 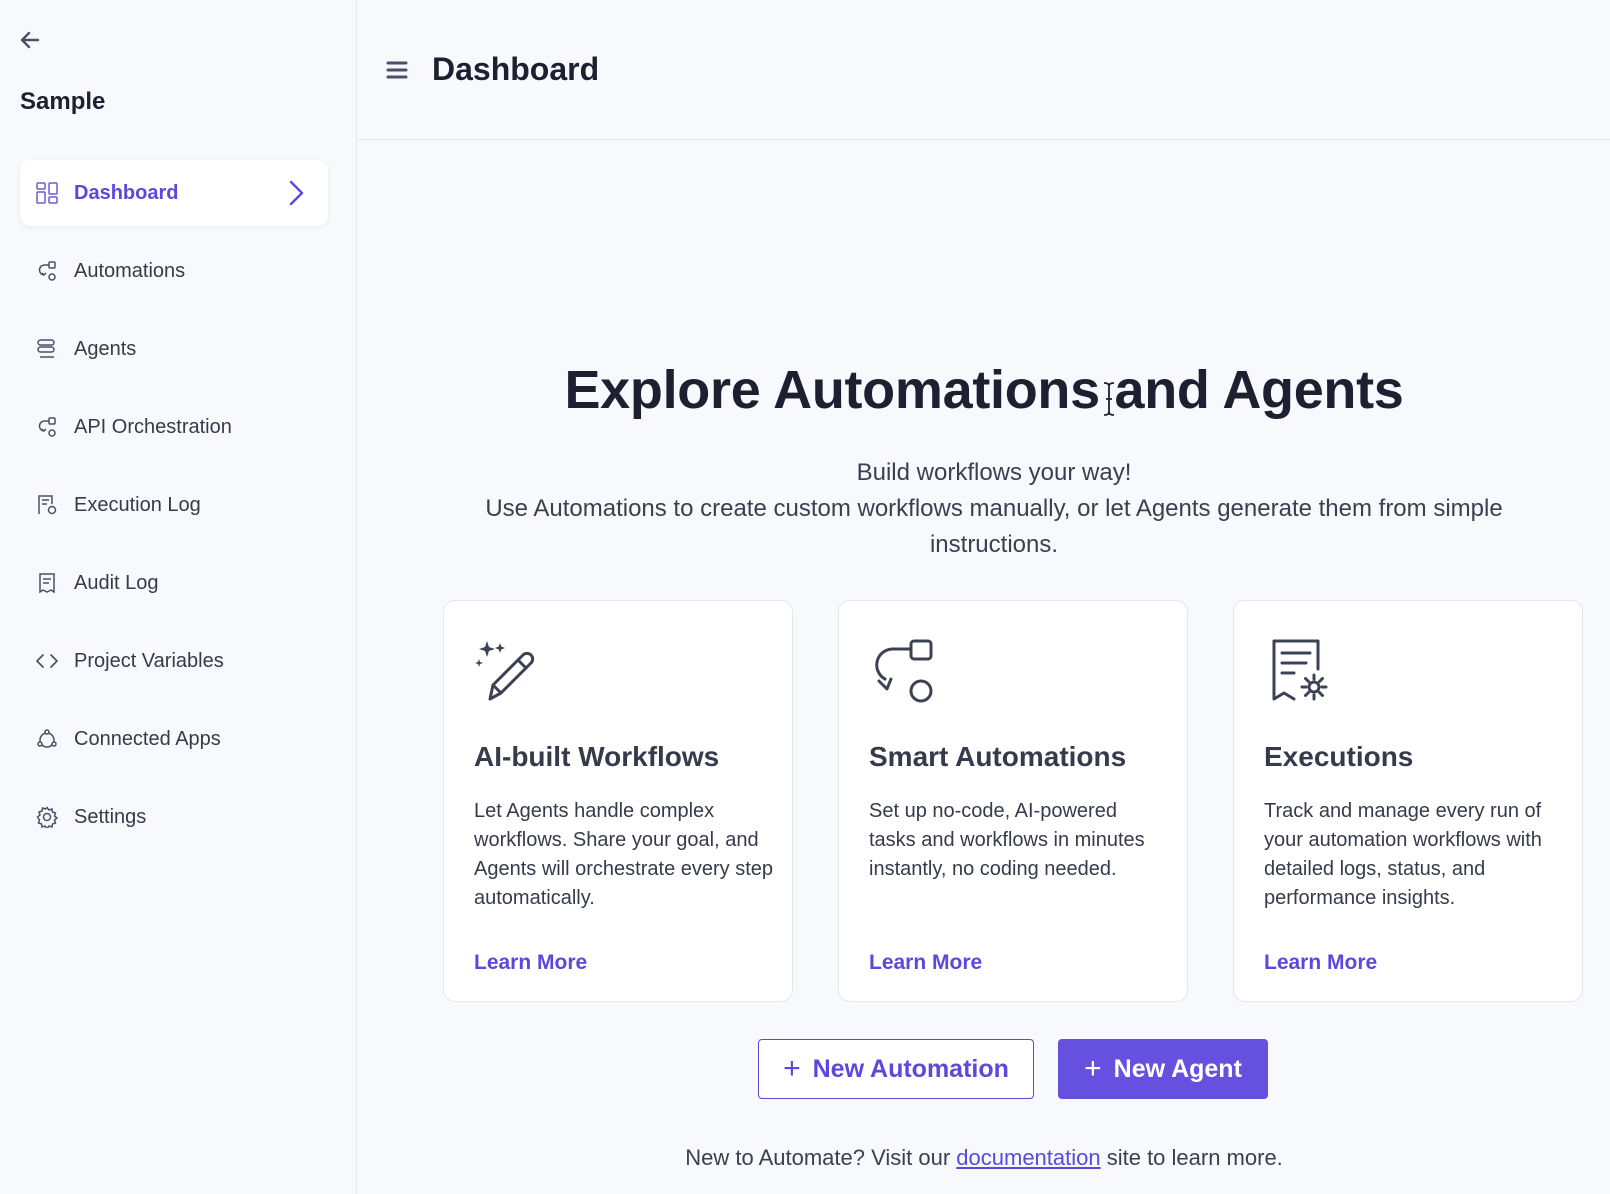 I want to click on sidebar-item-label: Automations, so click(x=130, y=270).